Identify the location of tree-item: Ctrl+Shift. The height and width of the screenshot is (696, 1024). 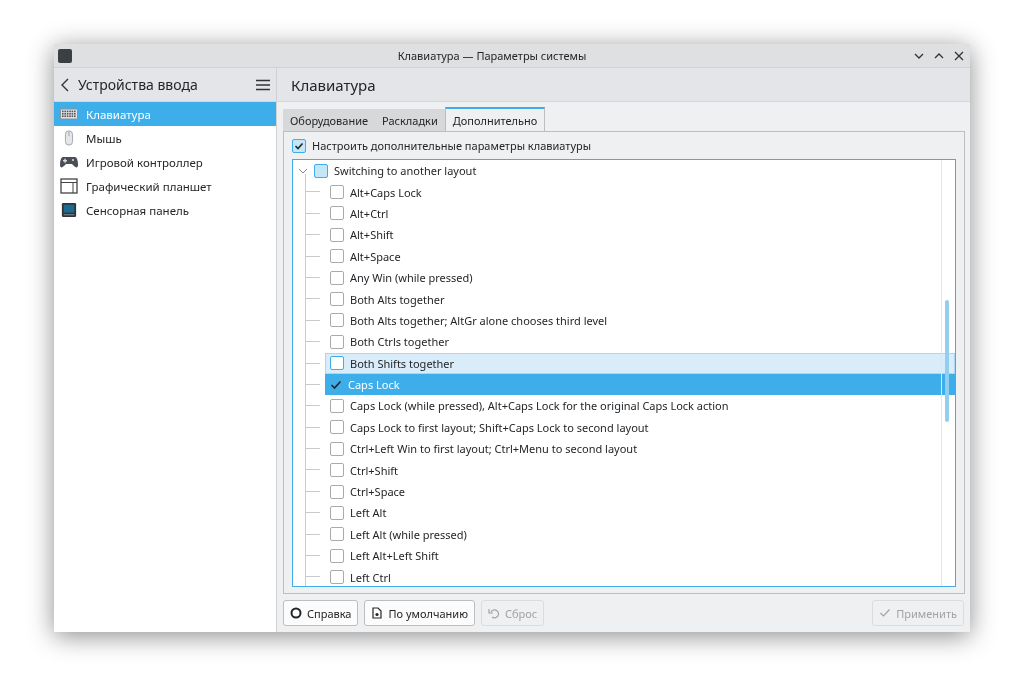
(640, 470).